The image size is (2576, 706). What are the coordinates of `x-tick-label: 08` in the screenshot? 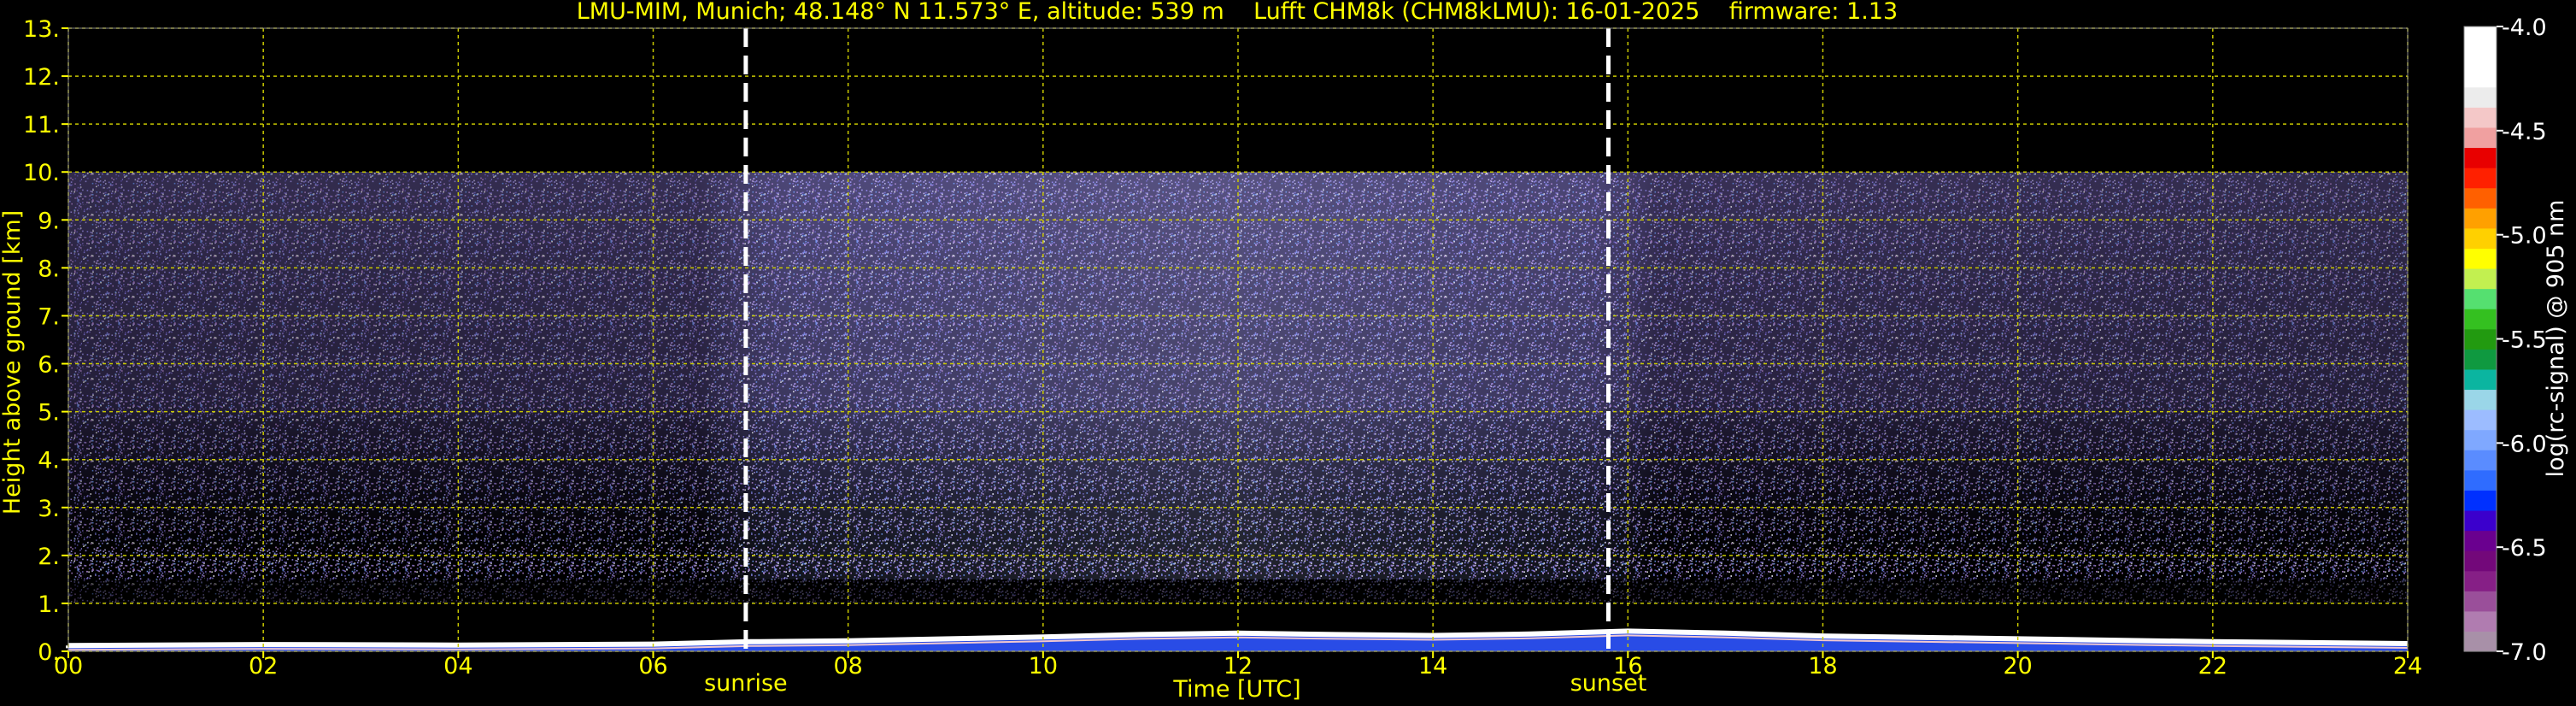 It's located at (847, 666).